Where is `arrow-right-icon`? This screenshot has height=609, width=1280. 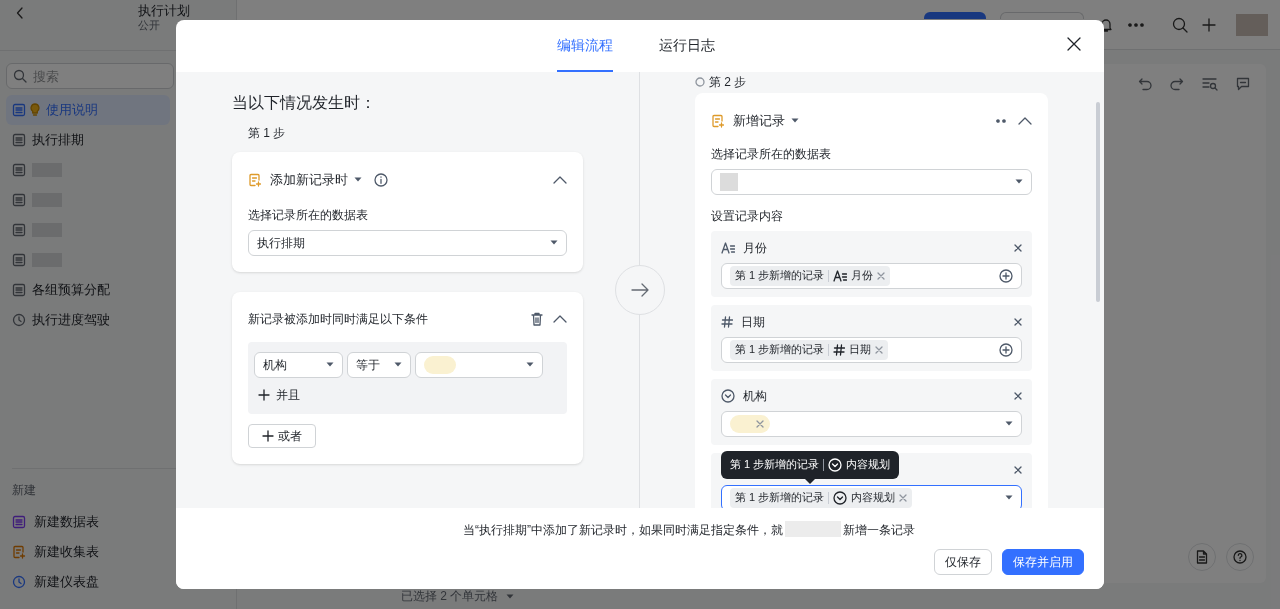 arrow-right-icon is located at coordinates (640, 290).